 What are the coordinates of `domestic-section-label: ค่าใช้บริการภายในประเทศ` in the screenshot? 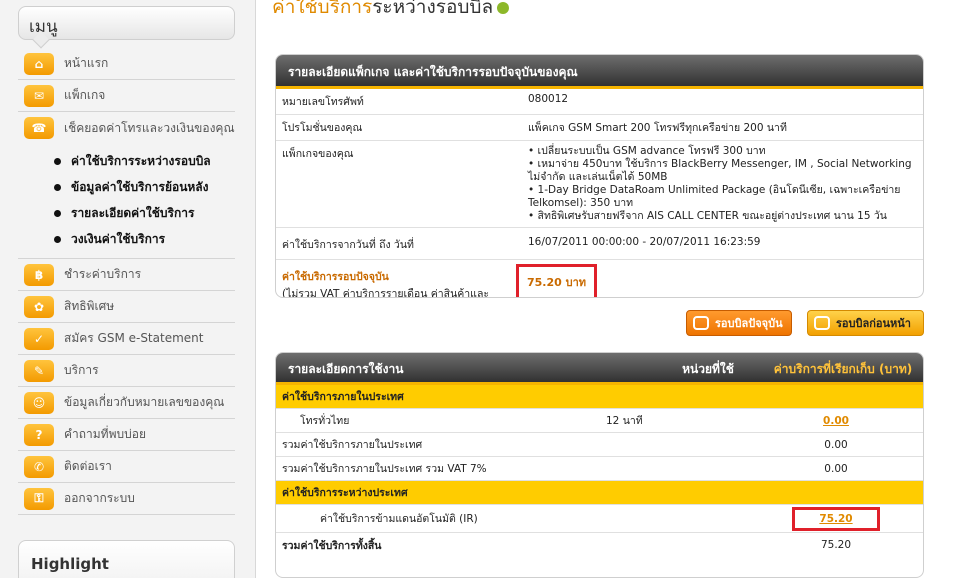 It's located at (343, 397).